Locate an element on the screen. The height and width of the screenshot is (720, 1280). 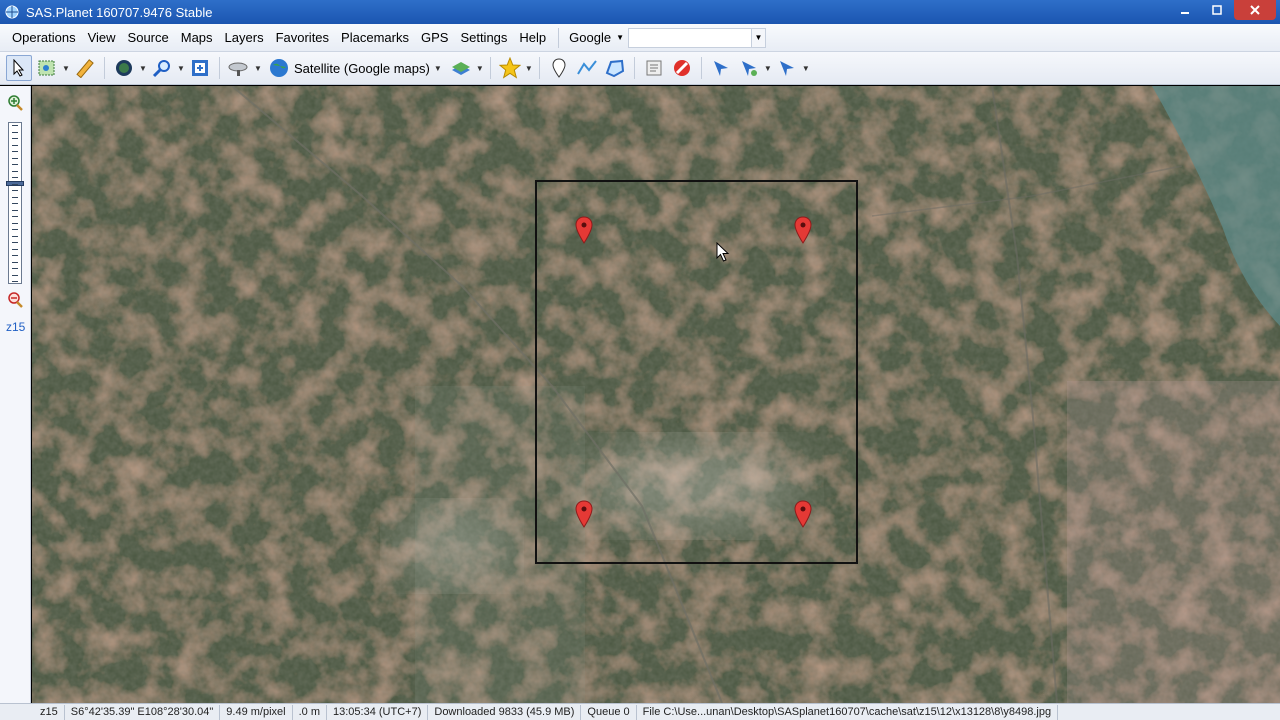
mouse-cursor-icon is located at coordinates (723, 252).